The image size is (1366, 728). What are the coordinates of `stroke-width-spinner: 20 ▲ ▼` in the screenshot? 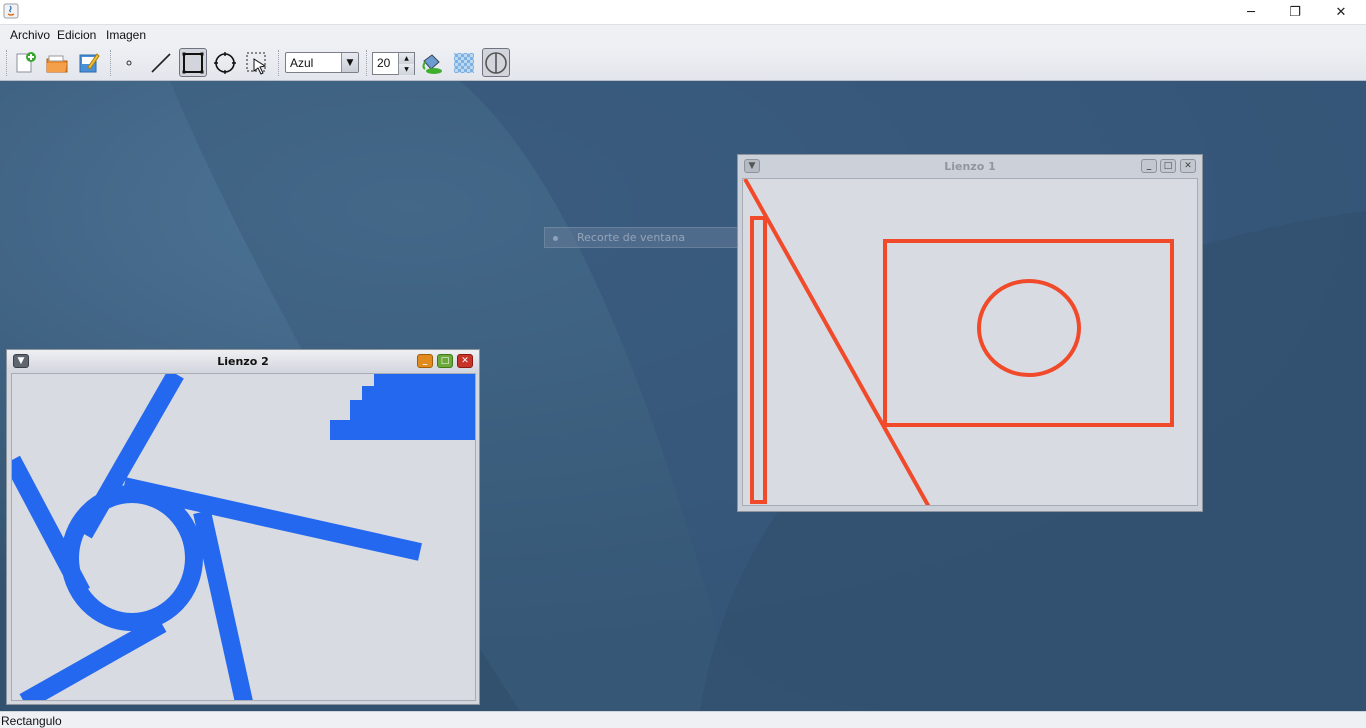 It's located at (393, 63).